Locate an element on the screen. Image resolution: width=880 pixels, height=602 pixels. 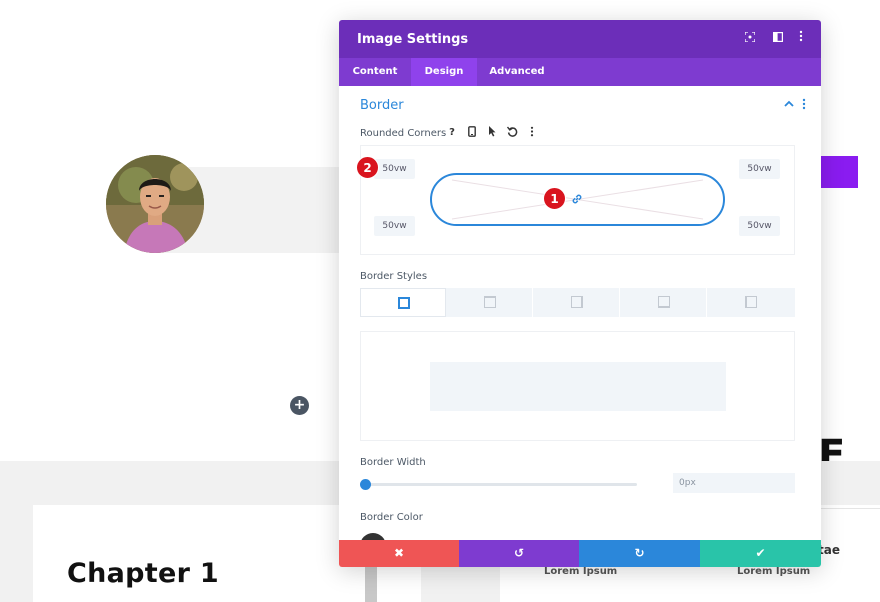
add-module-button: + is located at coordinates (299, 405).